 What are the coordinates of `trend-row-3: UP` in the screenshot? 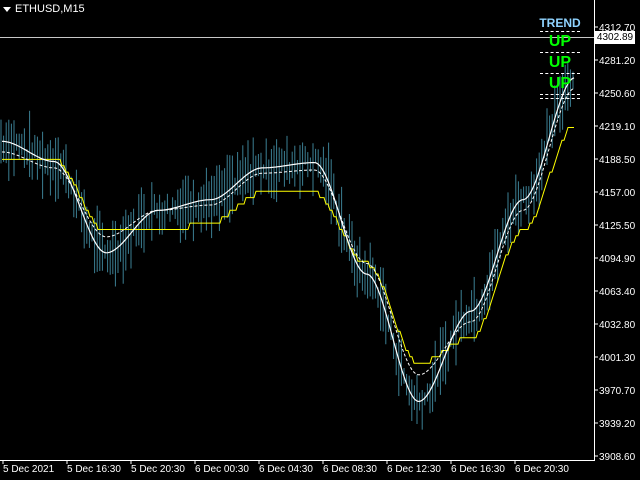 It's located at (560, 83).